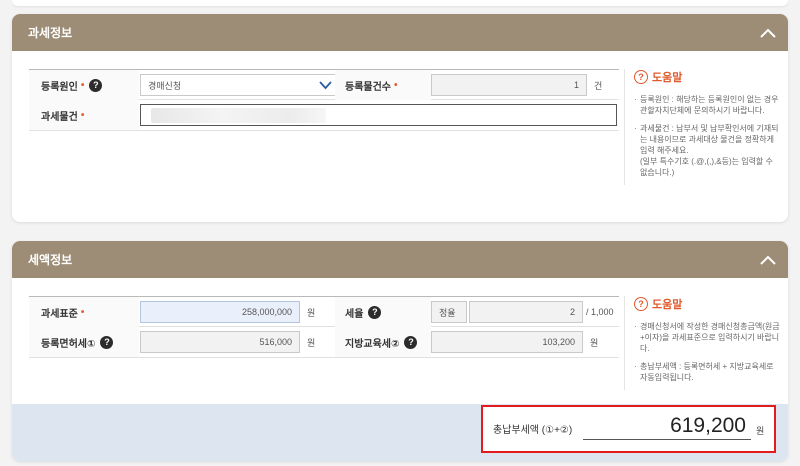  What do you see at coordinates (240, 85) in the screenshot?
I see `reg-cause-select: 경매신청` at bounding box center [240, 85].